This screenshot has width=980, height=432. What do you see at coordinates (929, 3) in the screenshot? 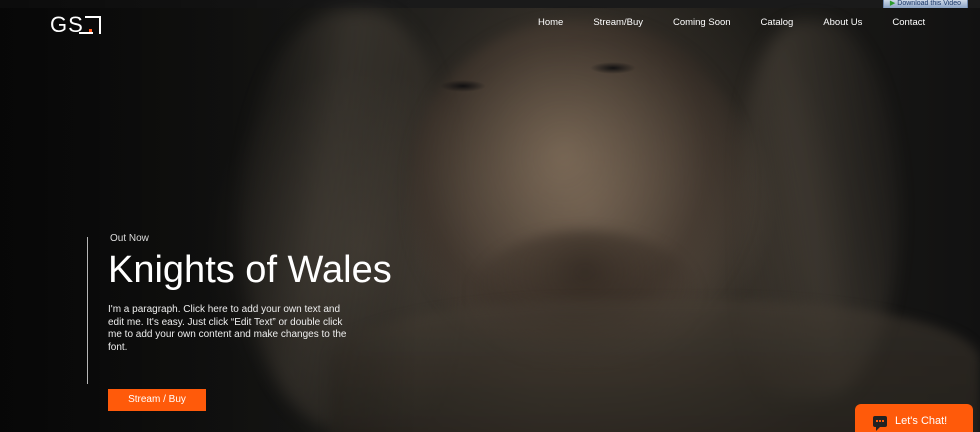
I see `download-video-label: Download this Video` at bounding box center [929, 3].